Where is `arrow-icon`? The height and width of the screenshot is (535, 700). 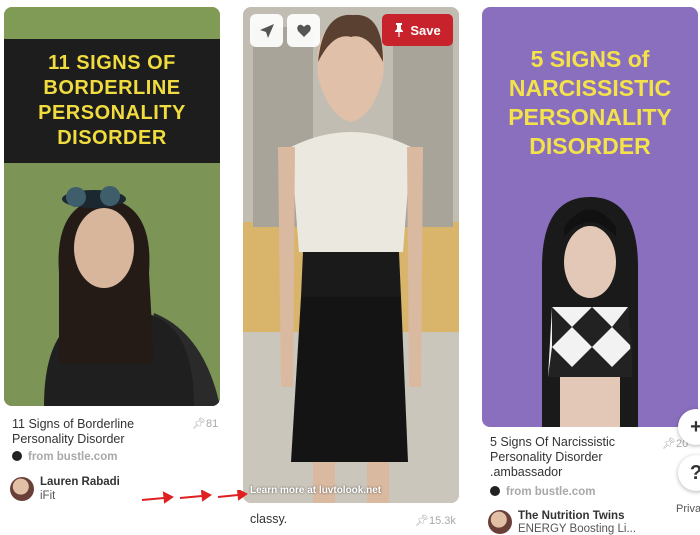
arrow-icon is located at coordinates (194, 497).